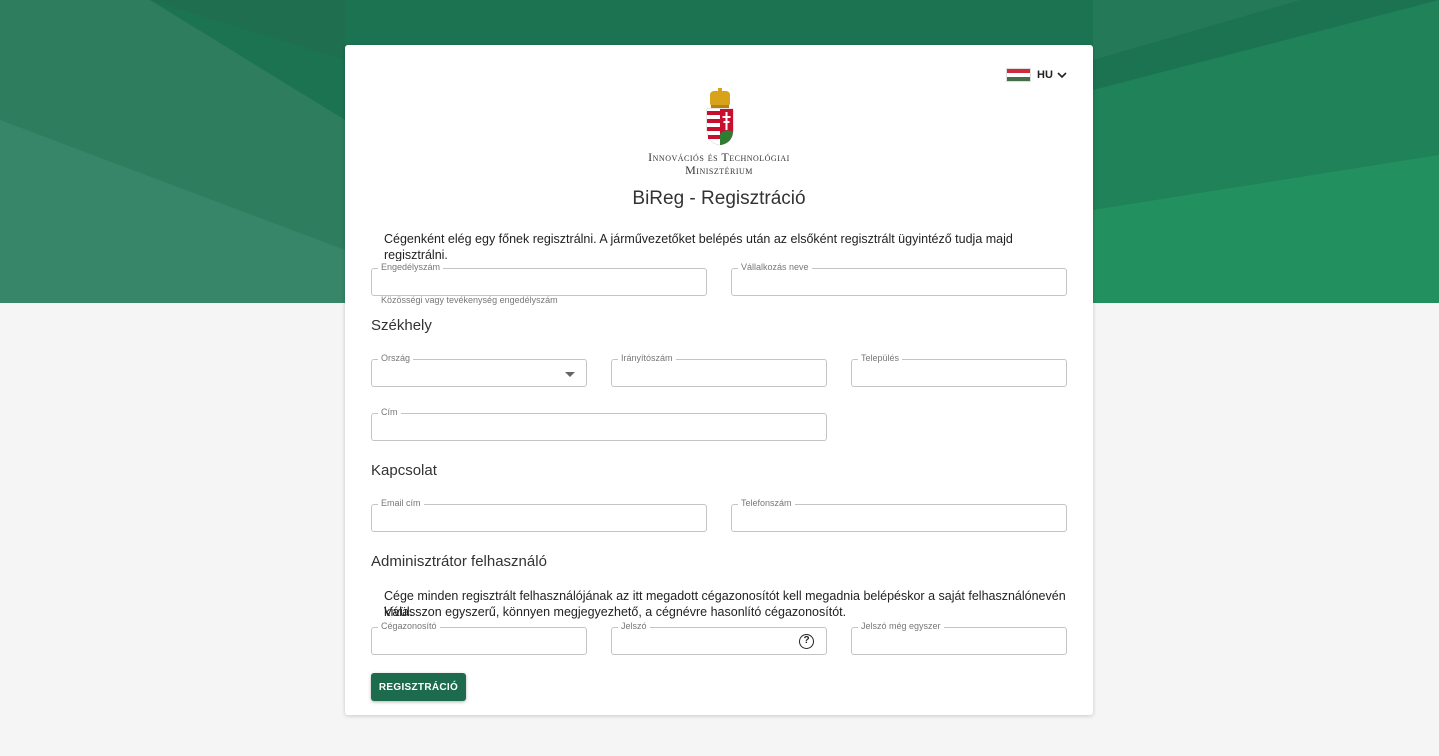  What do you see at coordinates (880, 358) in the screenshot?
I see `city-label: Település` at bounding box center [880, 358].